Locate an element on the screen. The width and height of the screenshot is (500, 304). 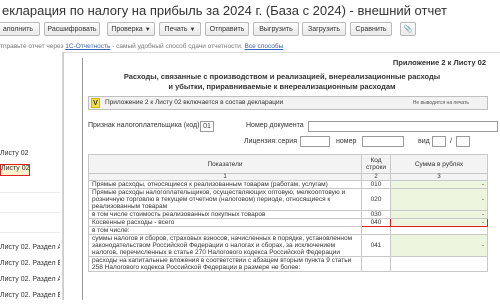
reporting-service-link: 1С-Отчетность is located at coordinates (87, 46).